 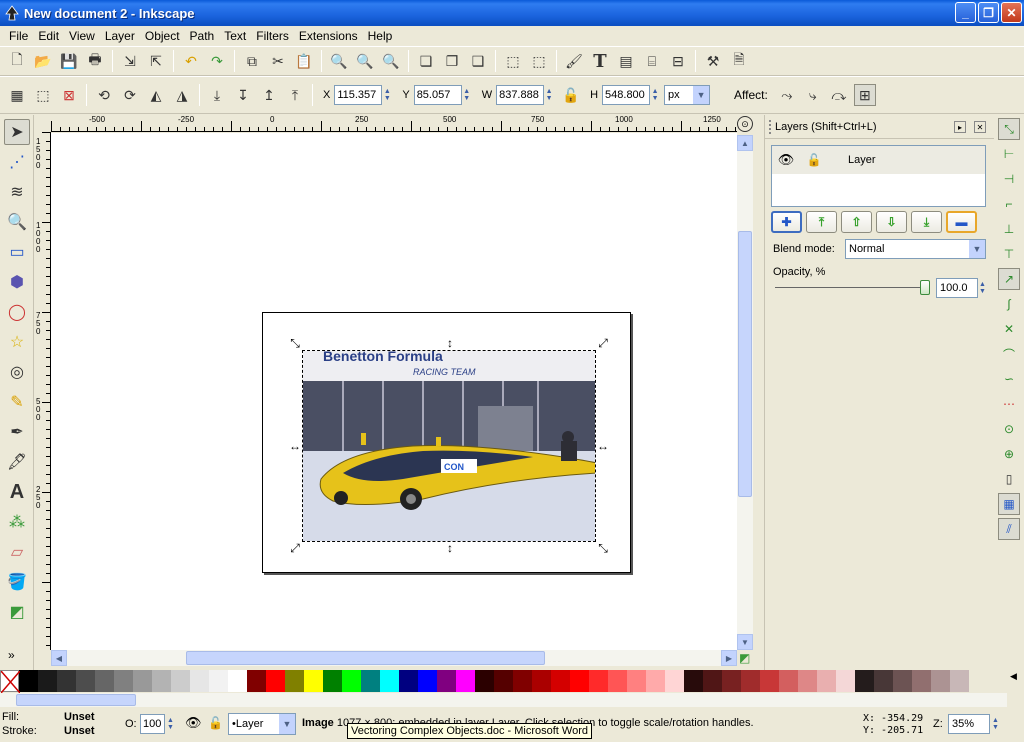 What do you see at coordinates (450, 548) in the screenshot?
I see `scale-handle-s: ↕` at bounding box center [450, 548].